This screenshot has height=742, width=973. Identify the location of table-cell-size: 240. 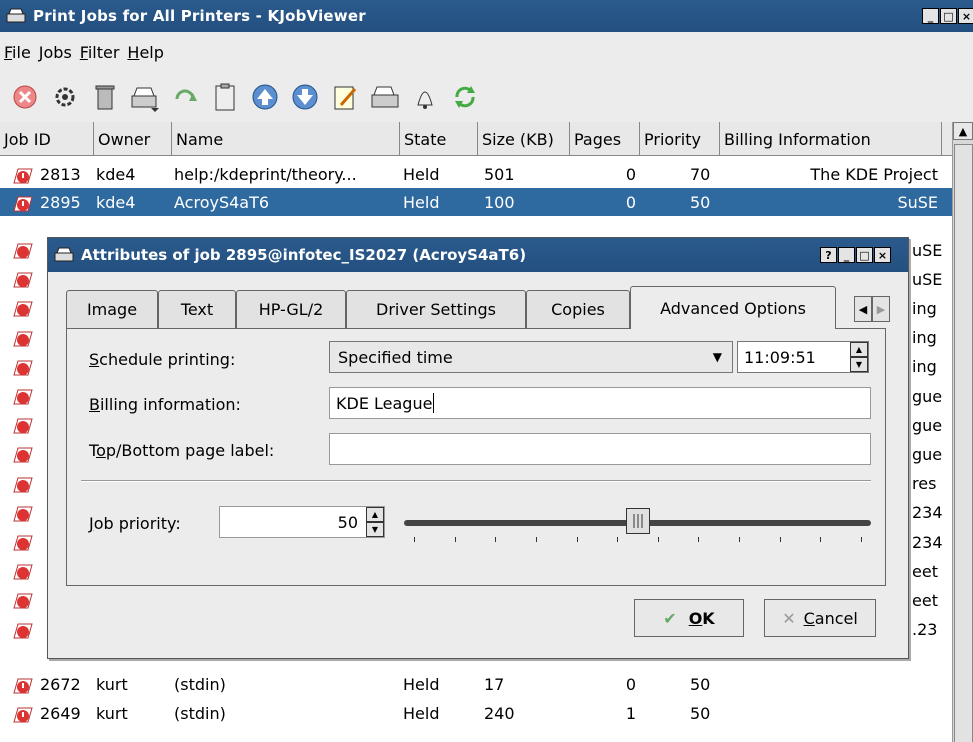
(499, 713).